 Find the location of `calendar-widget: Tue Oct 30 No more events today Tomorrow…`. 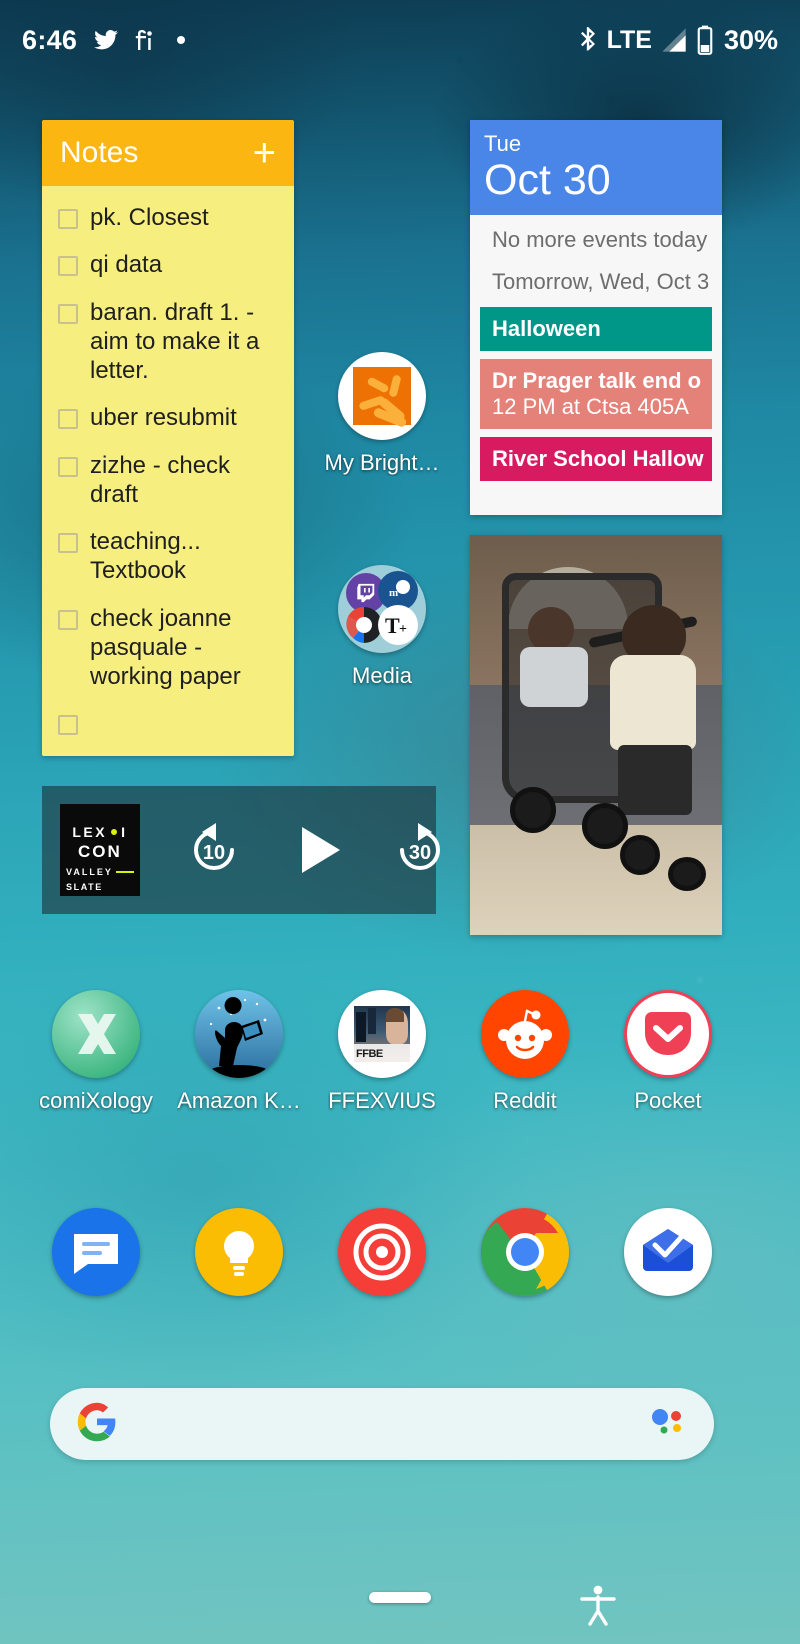

calendar-widget: Tue Oct 30 No more events today Tomorrow… is located at coordinates (596, 317).